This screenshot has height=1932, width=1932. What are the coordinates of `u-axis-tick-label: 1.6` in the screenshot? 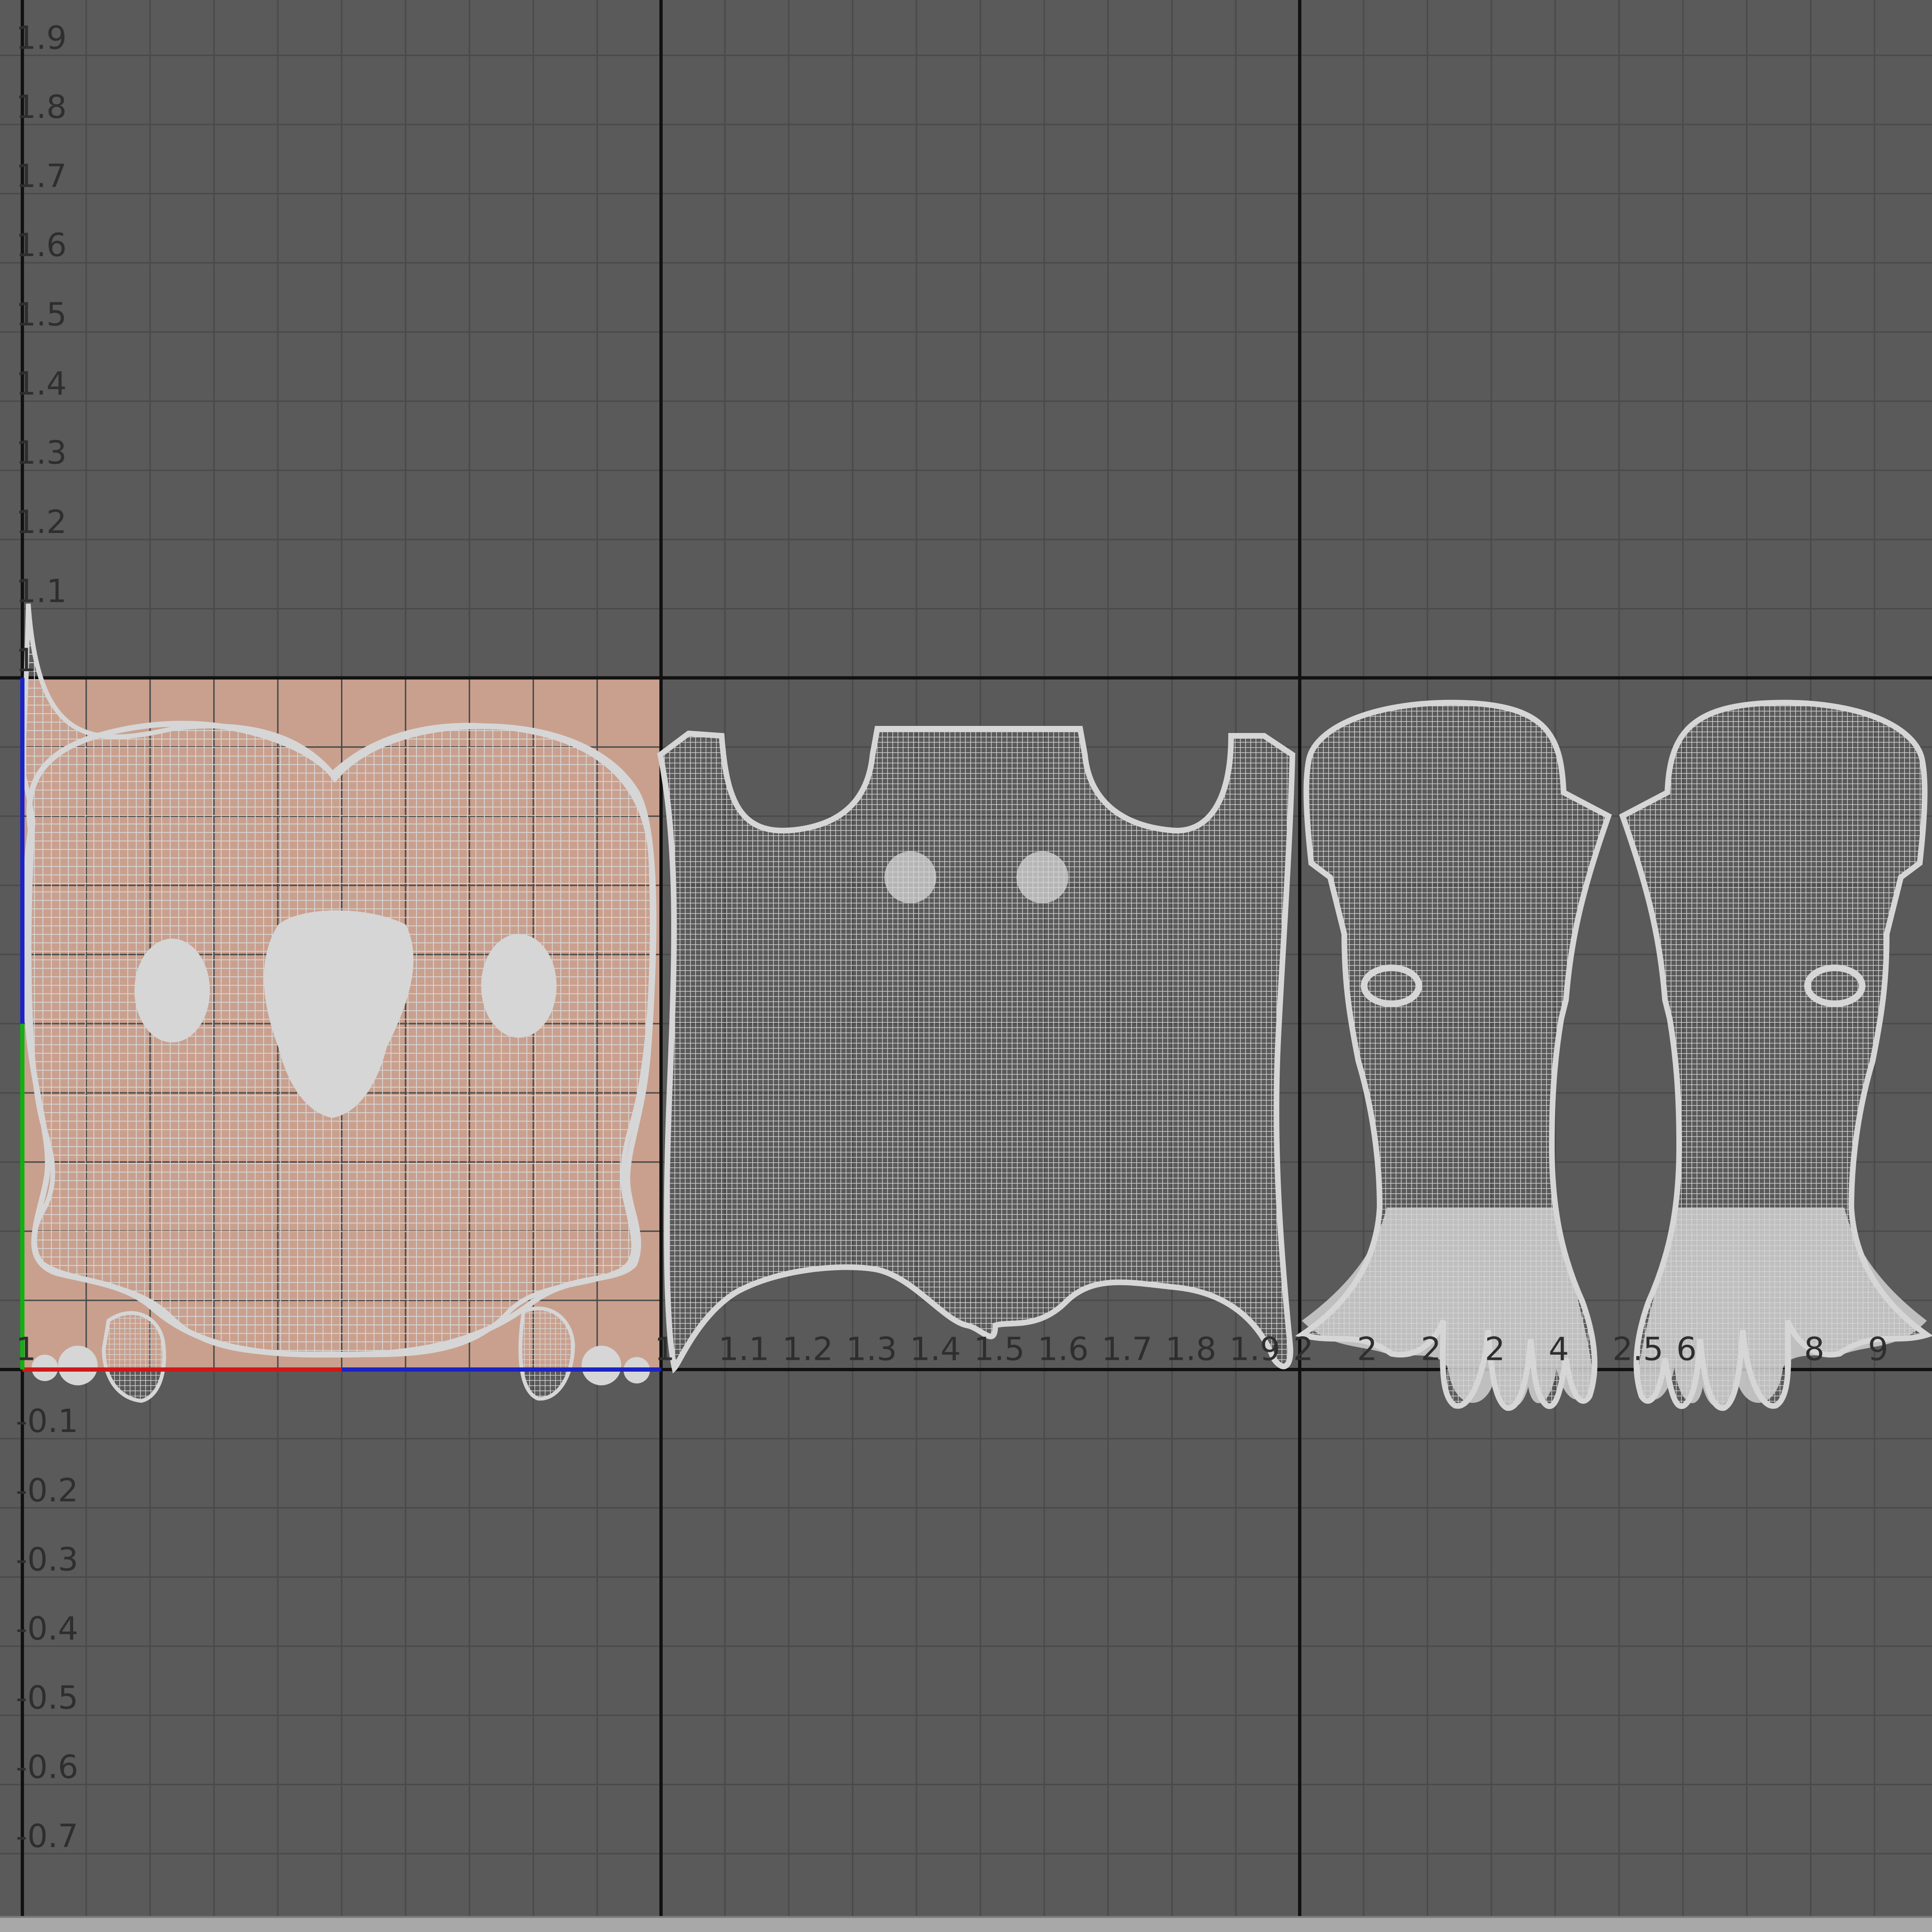 It's located at (1064, 1349).